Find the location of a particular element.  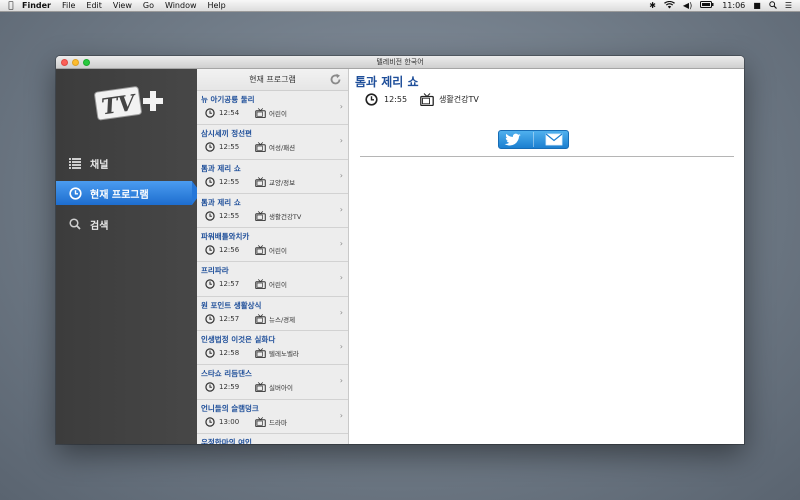

program-meta: 12:55 여성/패션 is located at coordinates (274, 147).